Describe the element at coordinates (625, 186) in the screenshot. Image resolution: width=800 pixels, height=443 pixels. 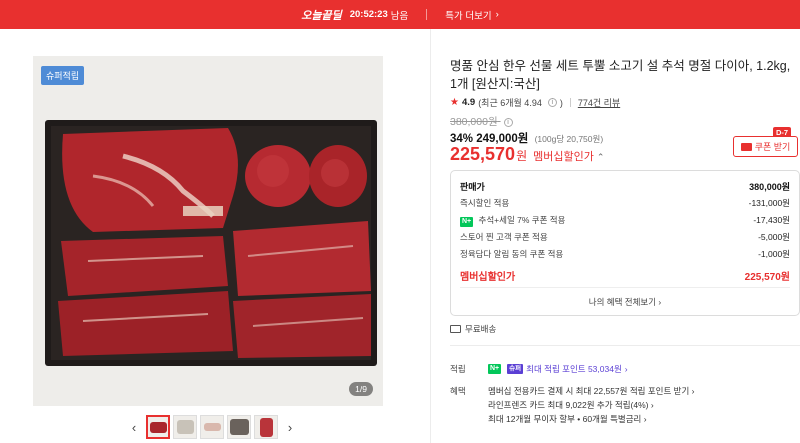
I see `breakdown-row: 판매가 380,000원` at that location.